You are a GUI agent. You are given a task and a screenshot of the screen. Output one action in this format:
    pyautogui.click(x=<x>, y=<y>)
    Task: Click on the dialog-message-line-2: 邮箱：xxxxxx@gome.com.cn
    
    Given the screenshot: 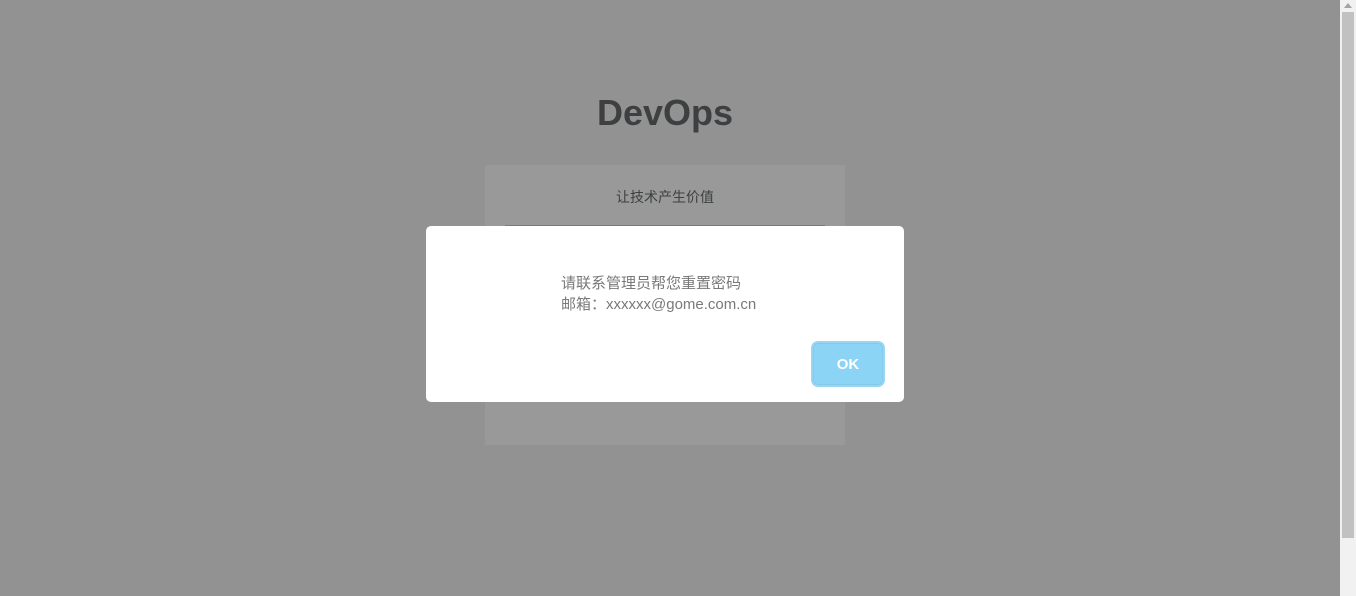 What is the action you would take?
    pyautogui.click(x=659, y=304)
    